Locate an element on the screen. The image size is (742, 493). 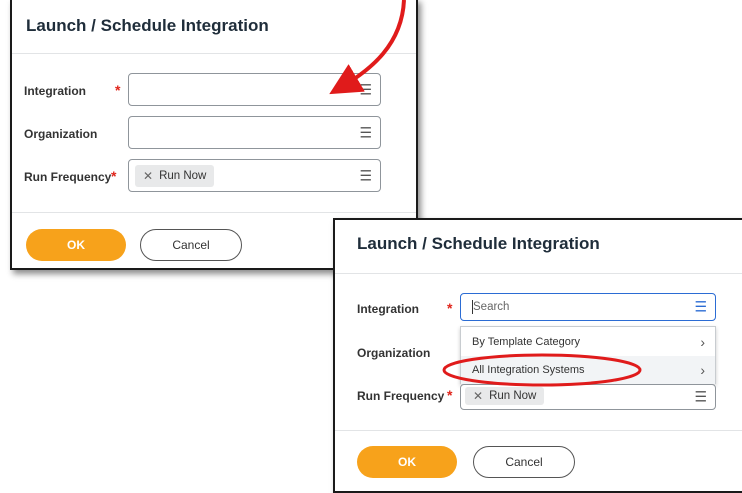
menu-item-all-integration-systems: All Integration Systems › is located at coordinates (588, 370).